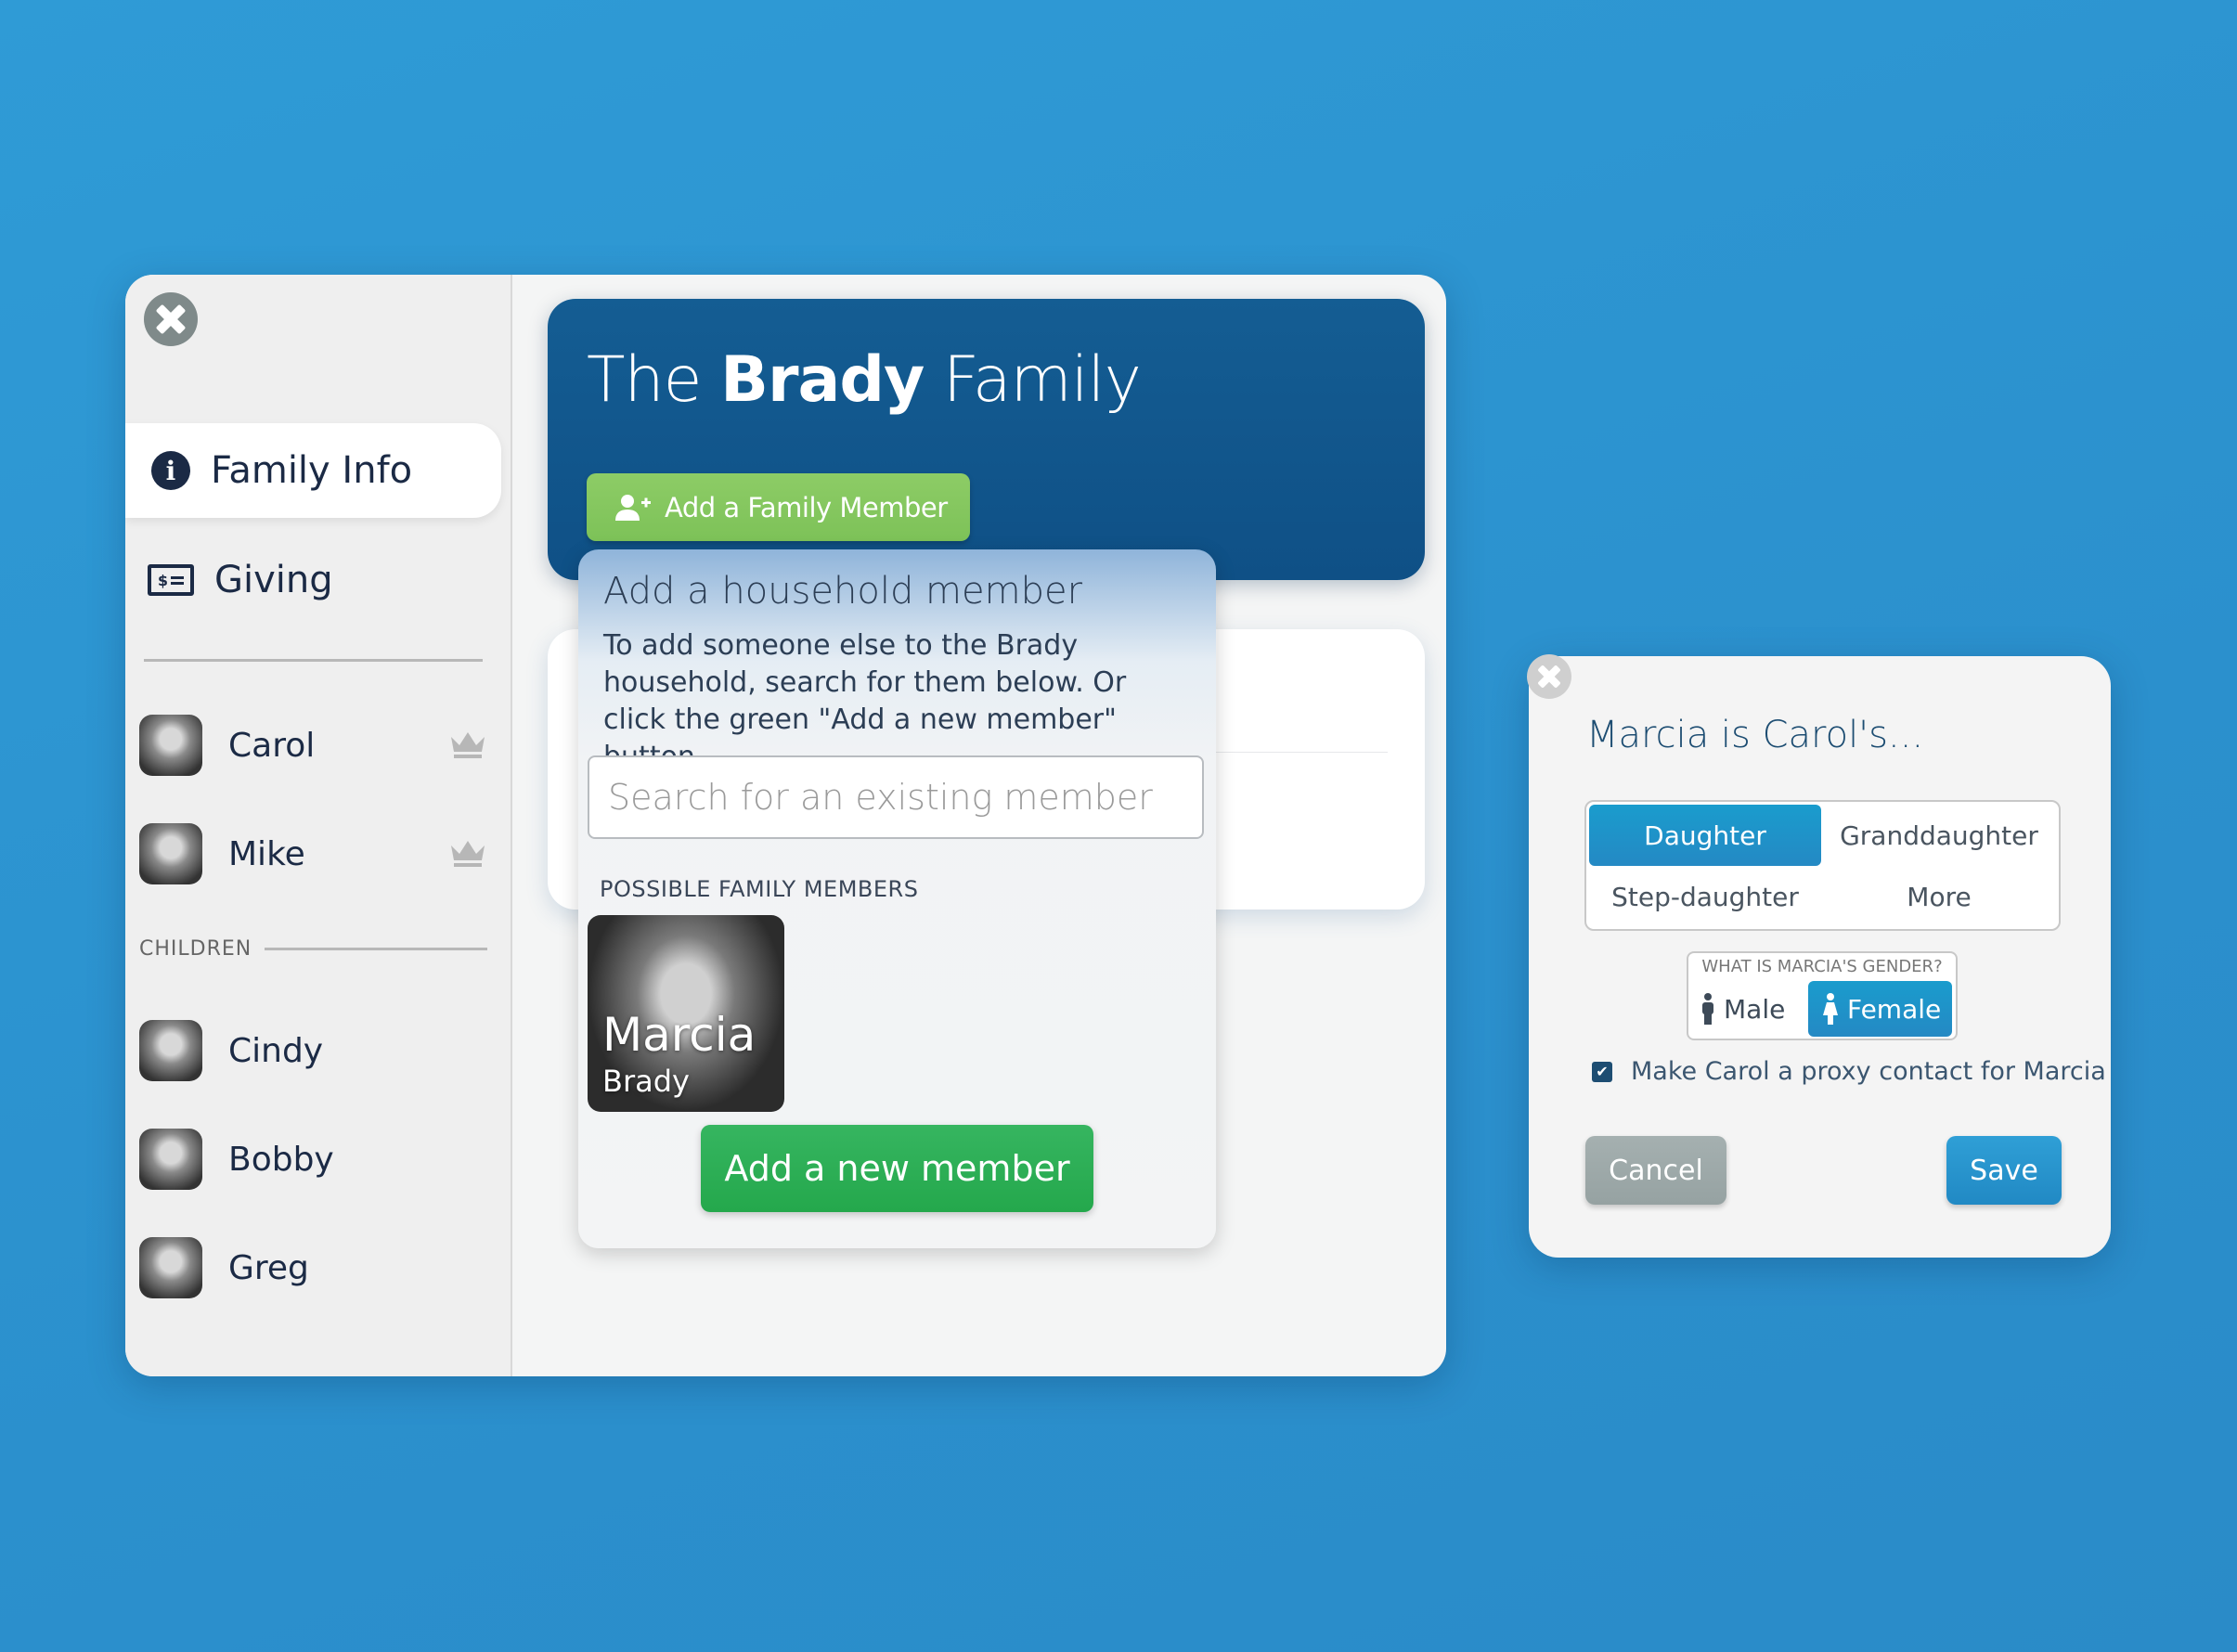 The height and width of the screenshot is (1652, 2237). I want to click on proxy-checkbox: ✔, so click(1602, 1071).